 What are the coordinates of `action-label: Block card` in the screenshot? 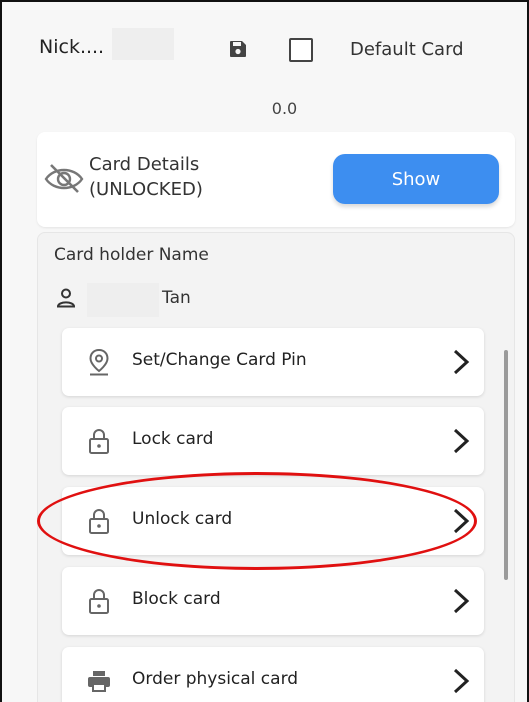 It's located at (176, 599).